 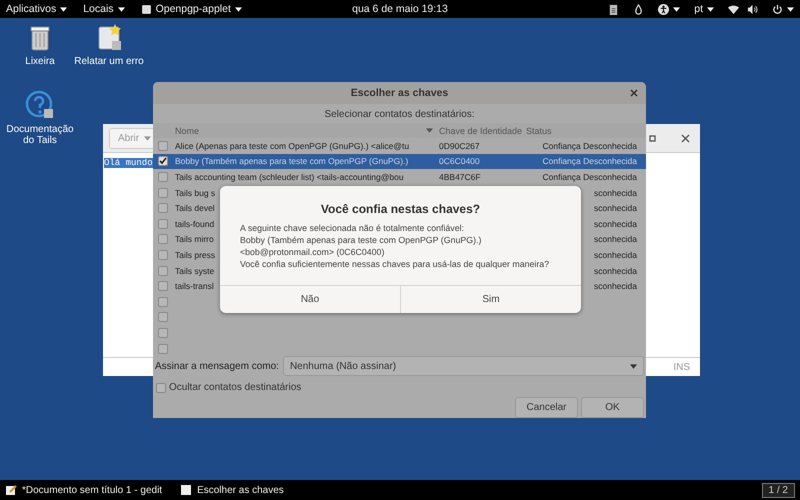 What do you see at coordinates (460, 177) in the screenshot?
I see `table-cell: 4BB47C6F` at bounding box center [460, 177].